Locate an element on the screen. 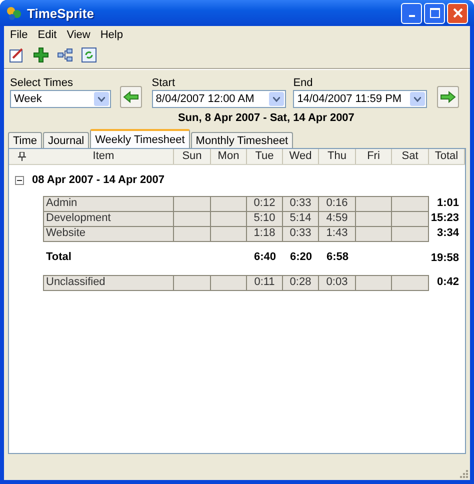 The image size is (474, 484). column-header: Mon is located at coordinates (229, 156).